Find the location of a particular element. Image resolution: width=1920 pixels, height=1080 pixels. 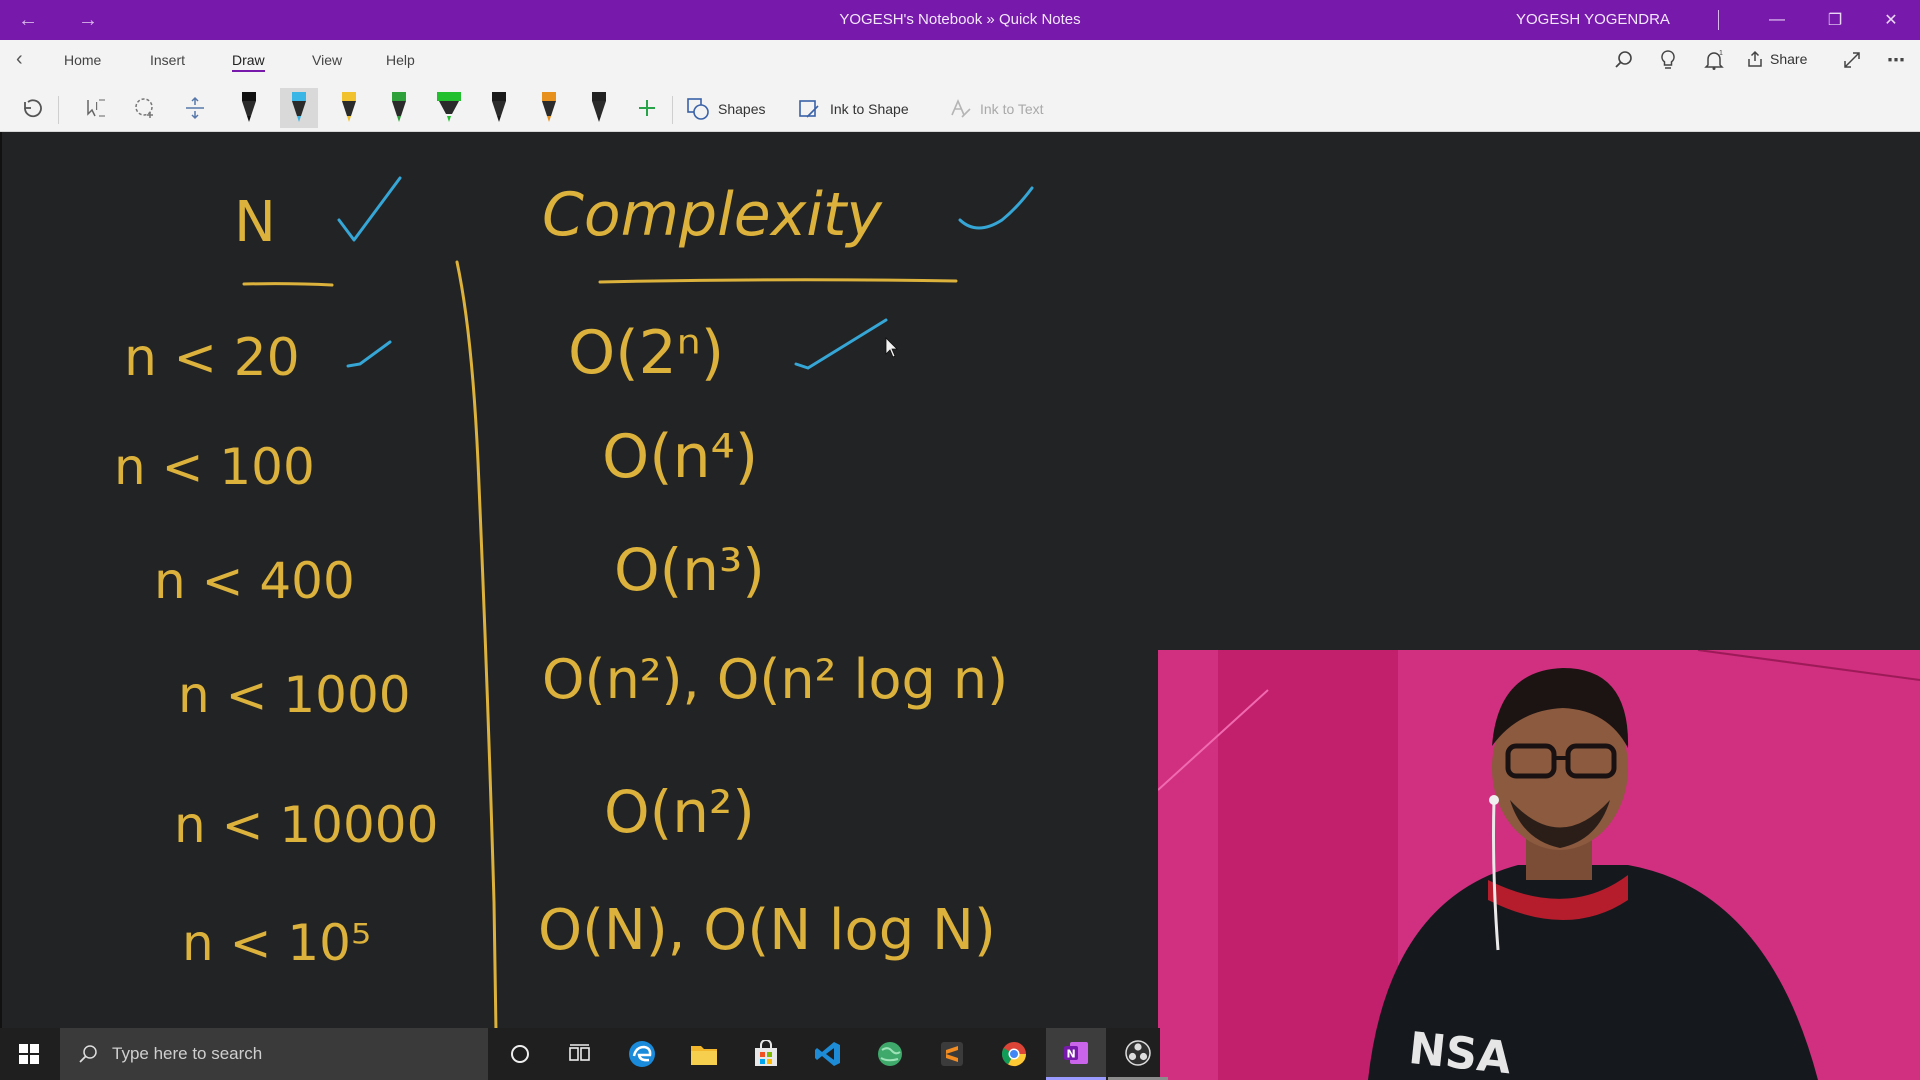

sublime-icon is located at coordinates (952, 1054).